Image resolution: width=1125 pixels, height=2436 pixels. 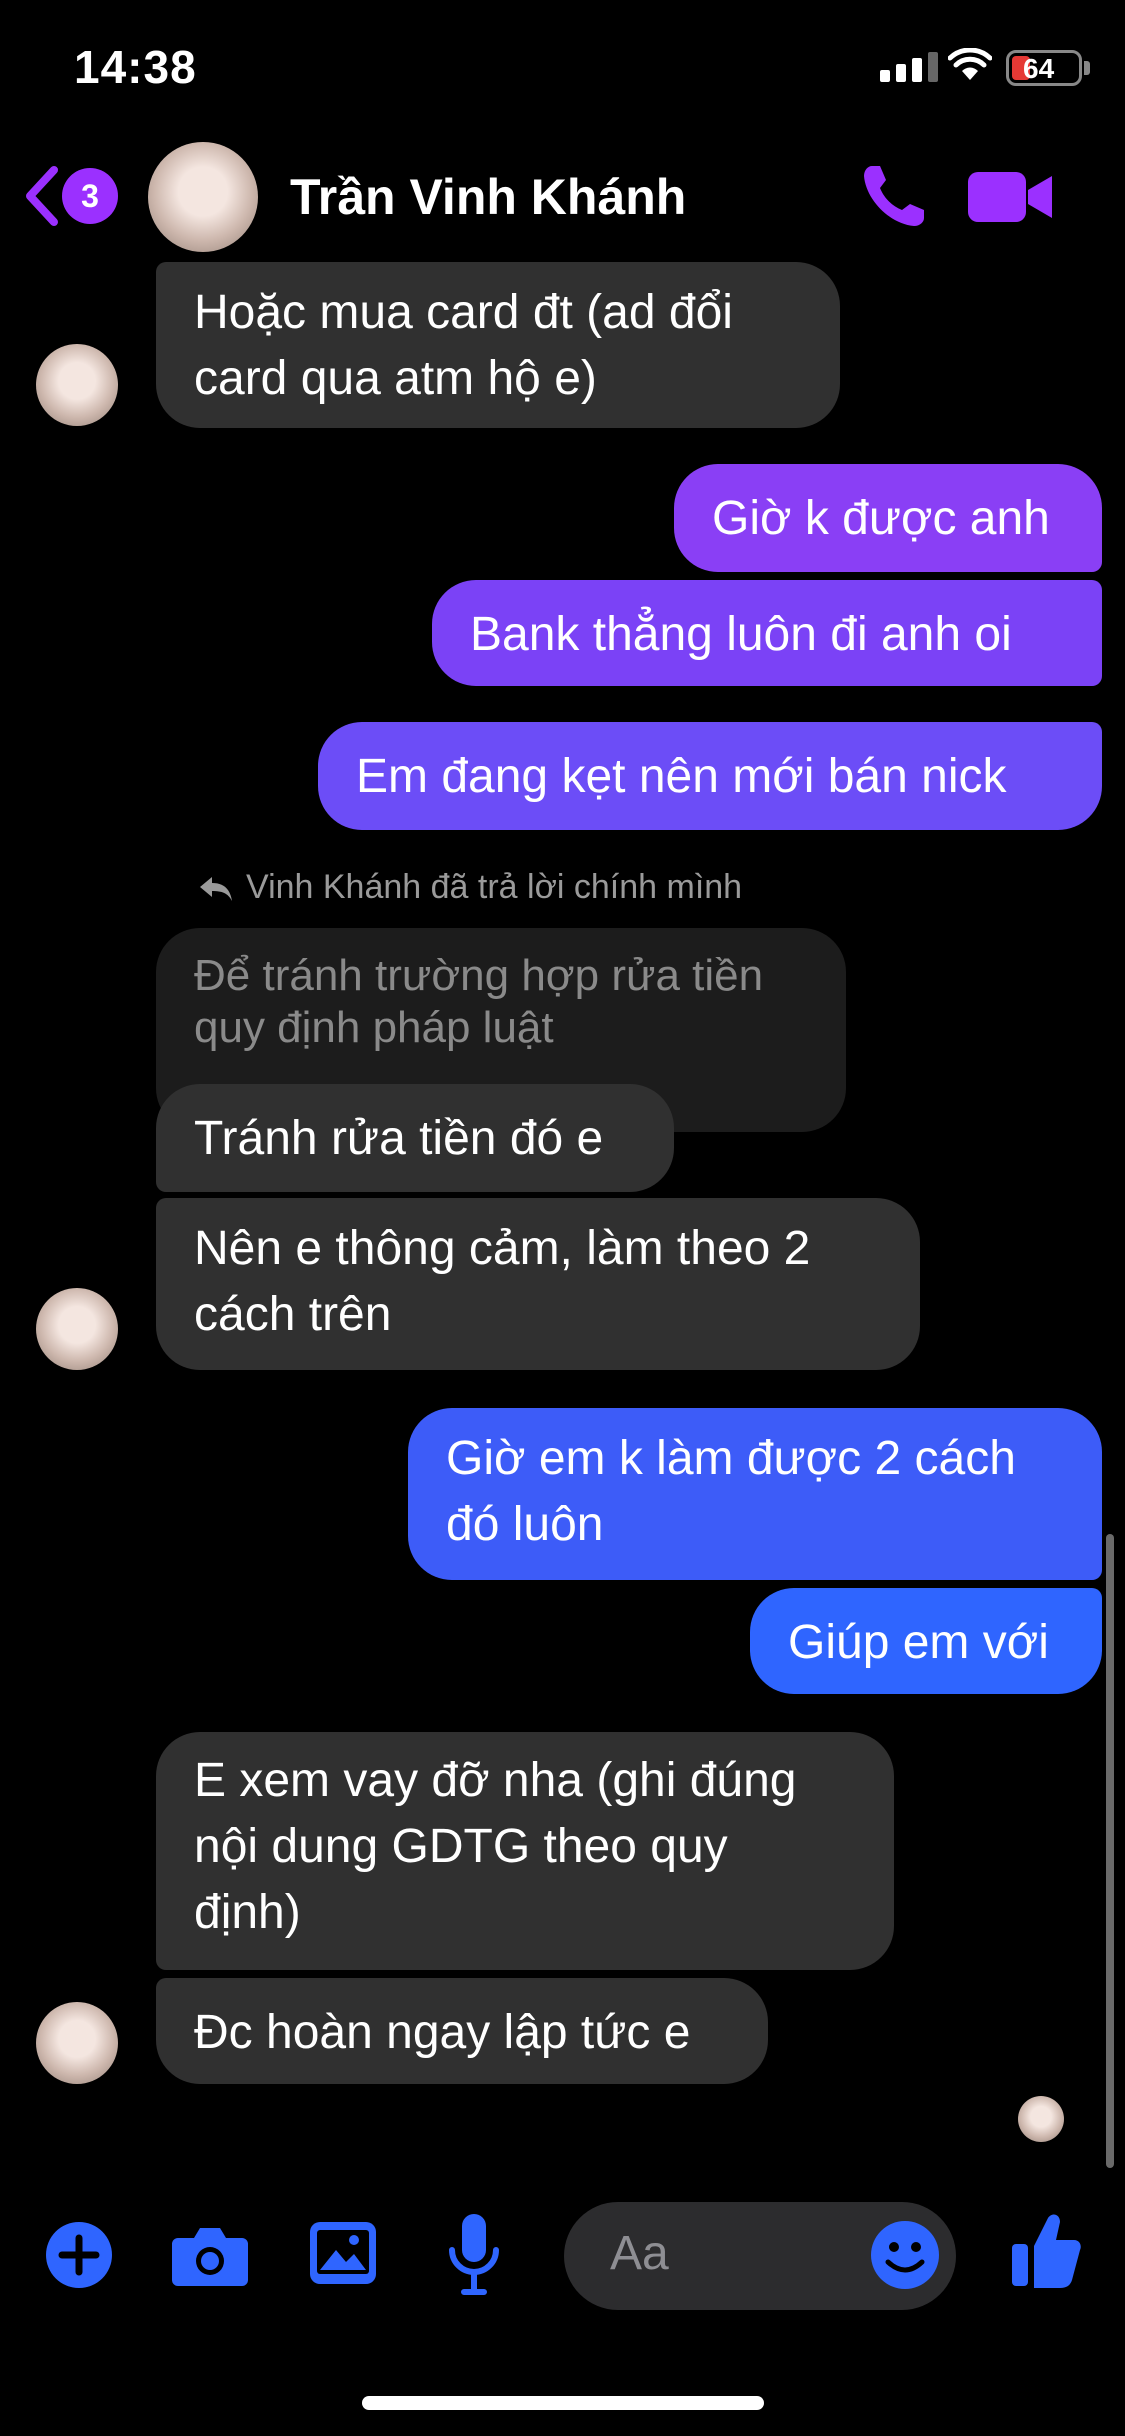 I want to click on microphone-icon, so click(x=474, y=2254).